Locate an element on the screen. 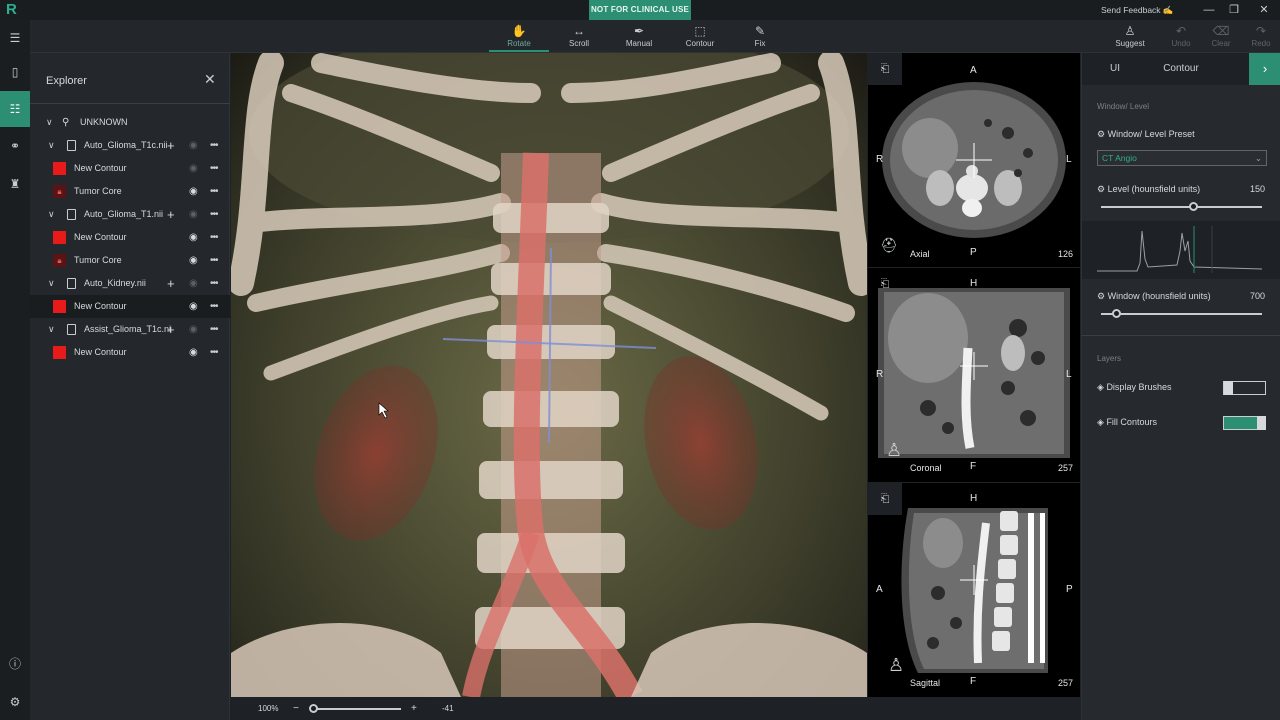 This screenshot has width=1280, height=720. tool-scroll: ↔ Scroll is located at coordinates (579, 37).